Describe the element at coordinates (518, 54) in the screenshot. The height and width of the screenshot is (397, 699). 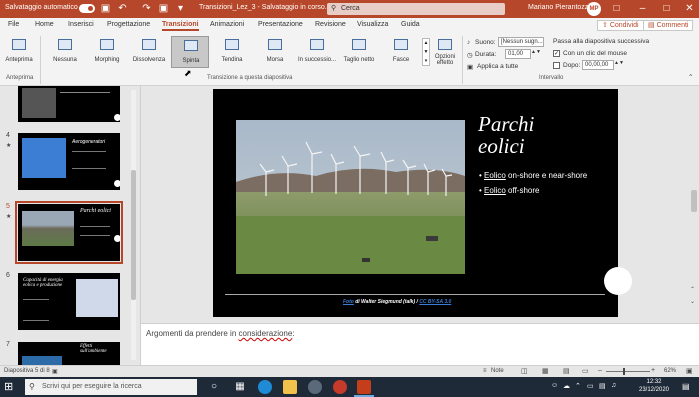
I see `duration-input: 01,00` at that location.